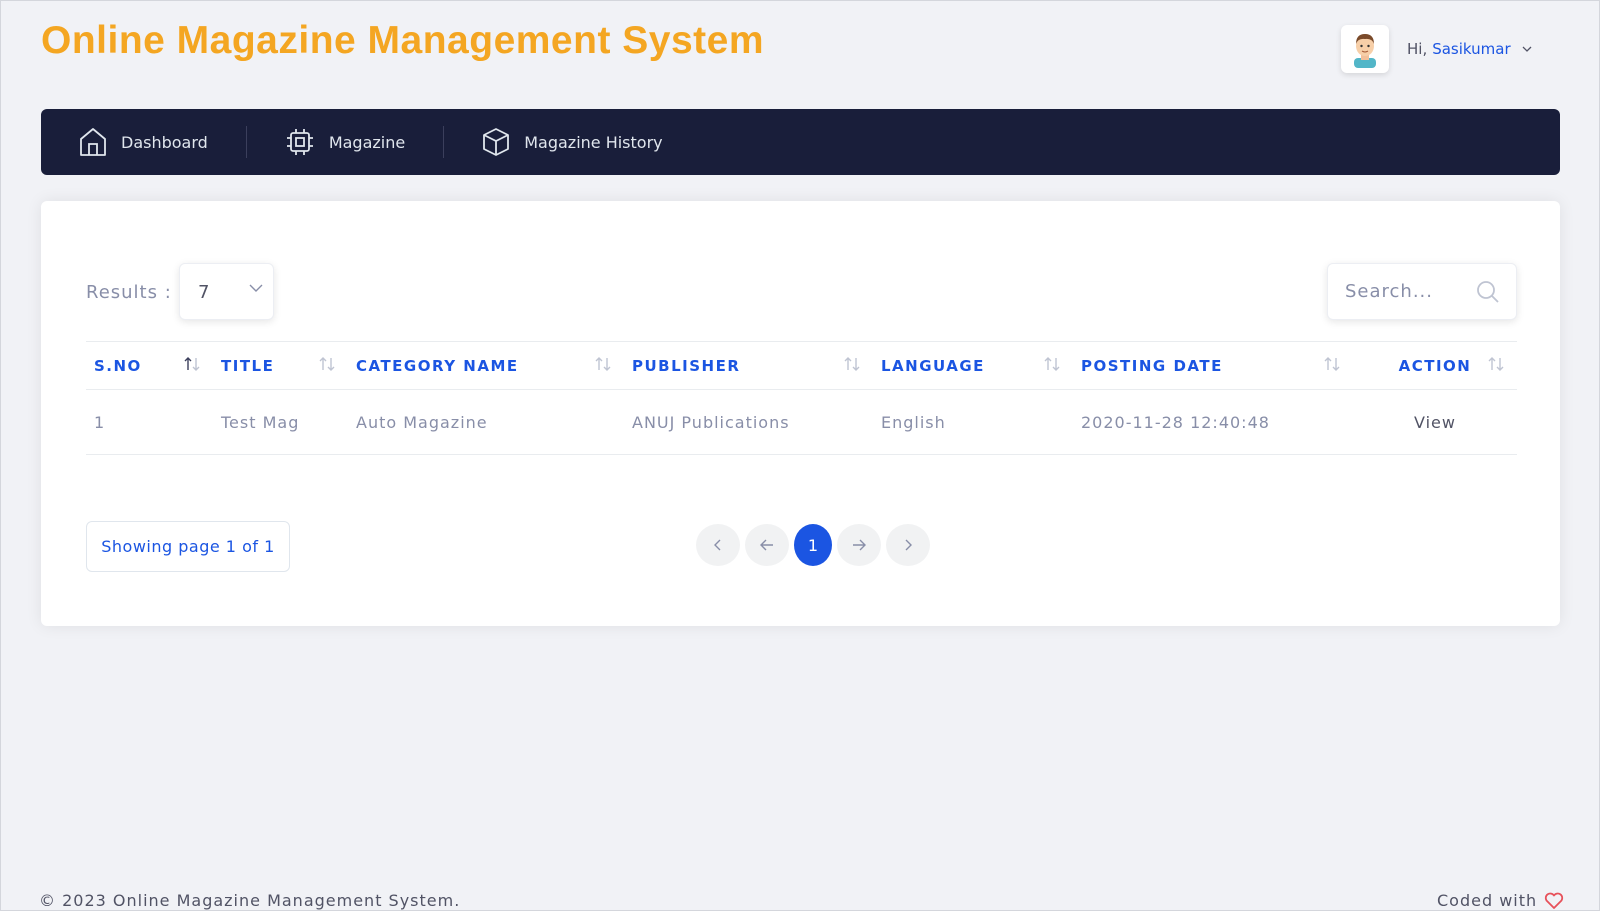  I want to click on avatar, so click(1365, 49).